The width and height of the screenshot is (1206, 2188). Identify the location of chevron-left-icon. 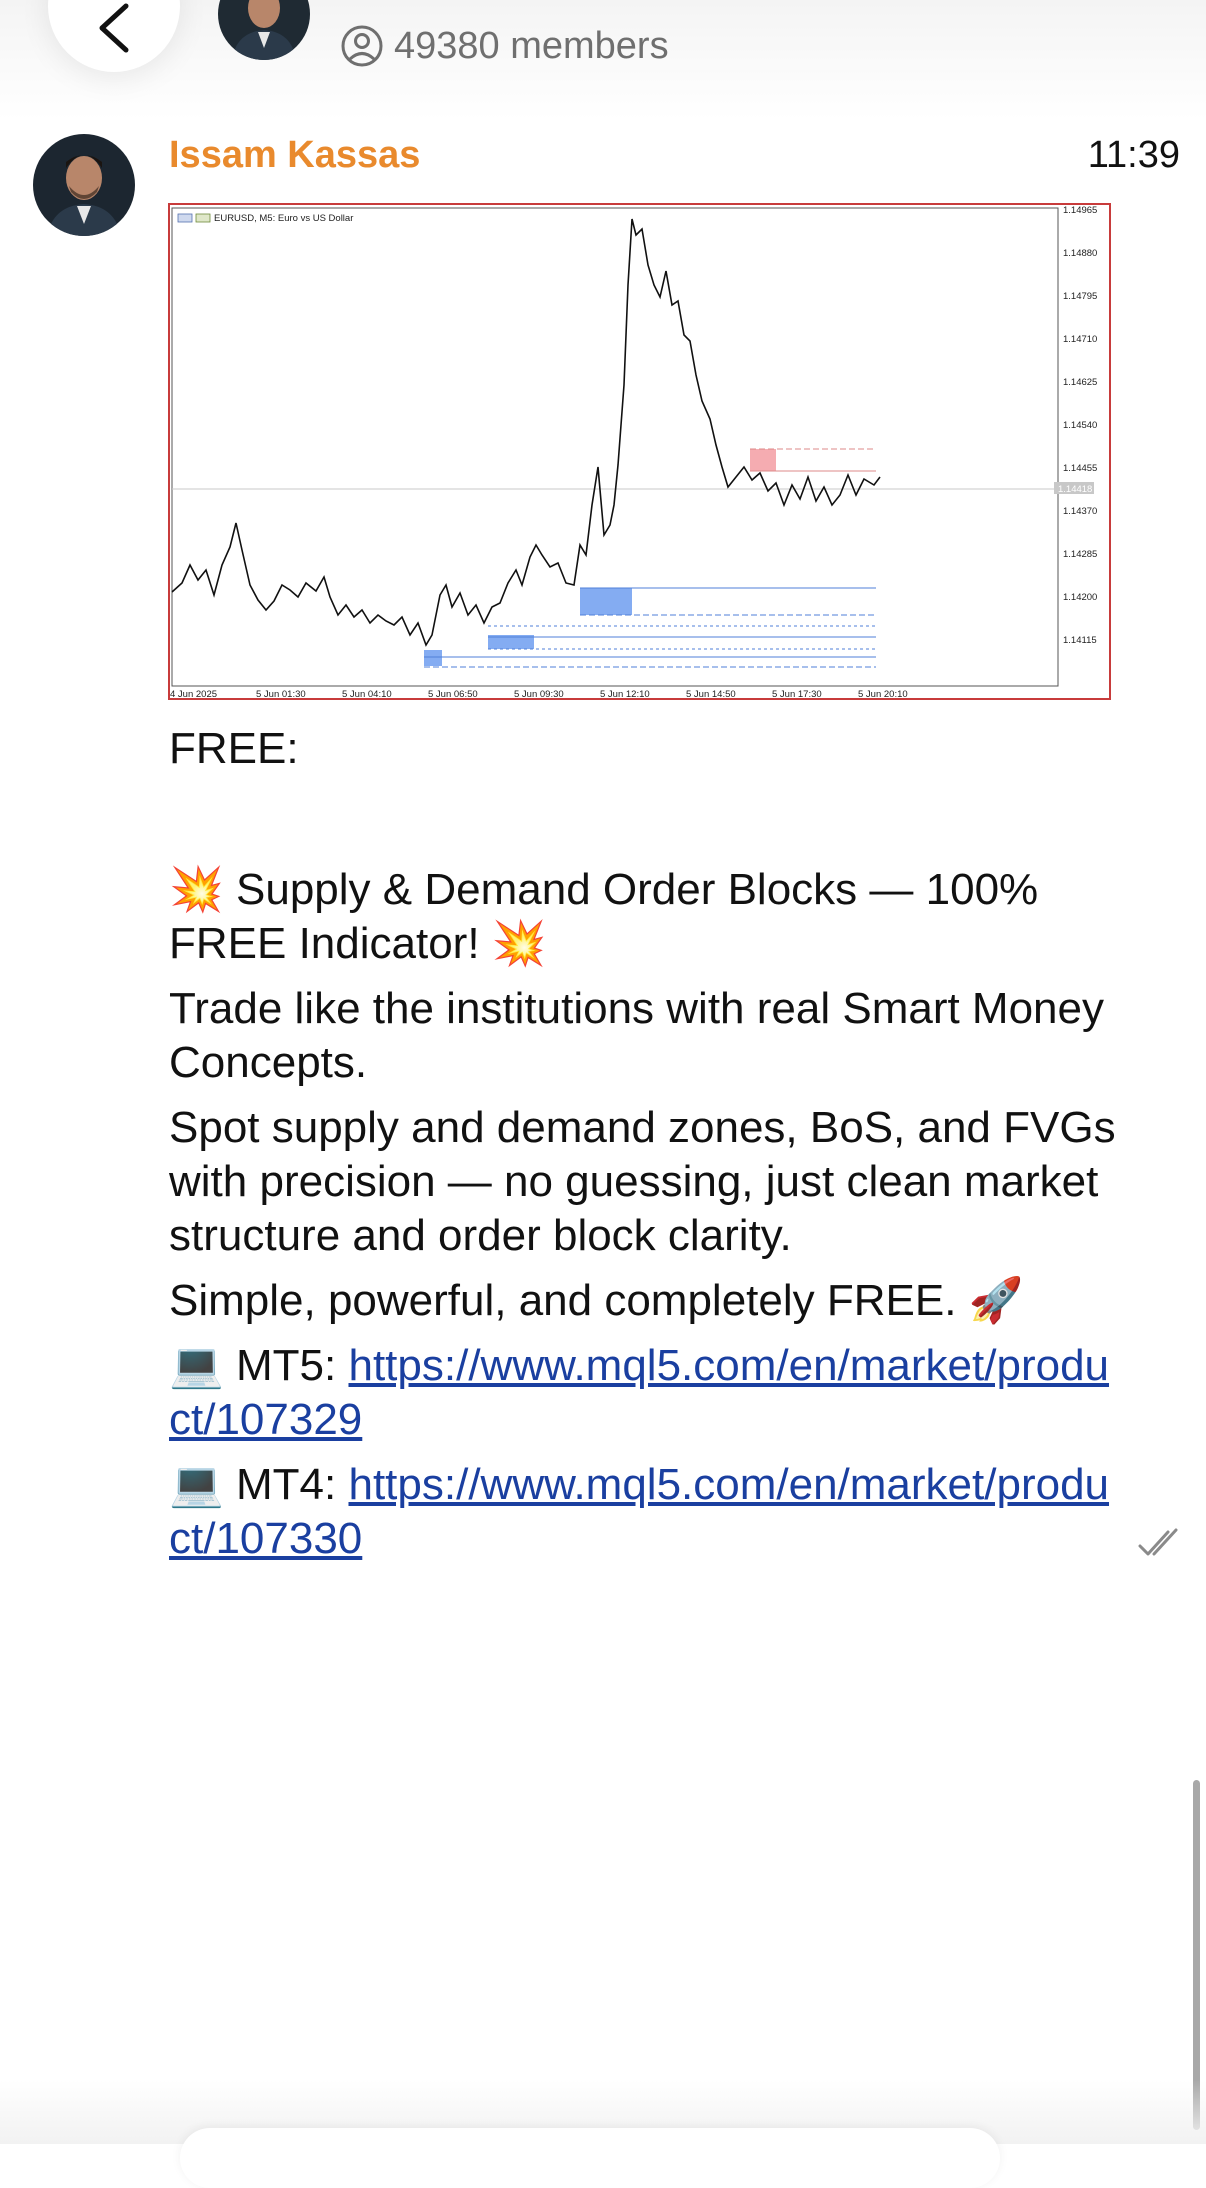
(114, 28).